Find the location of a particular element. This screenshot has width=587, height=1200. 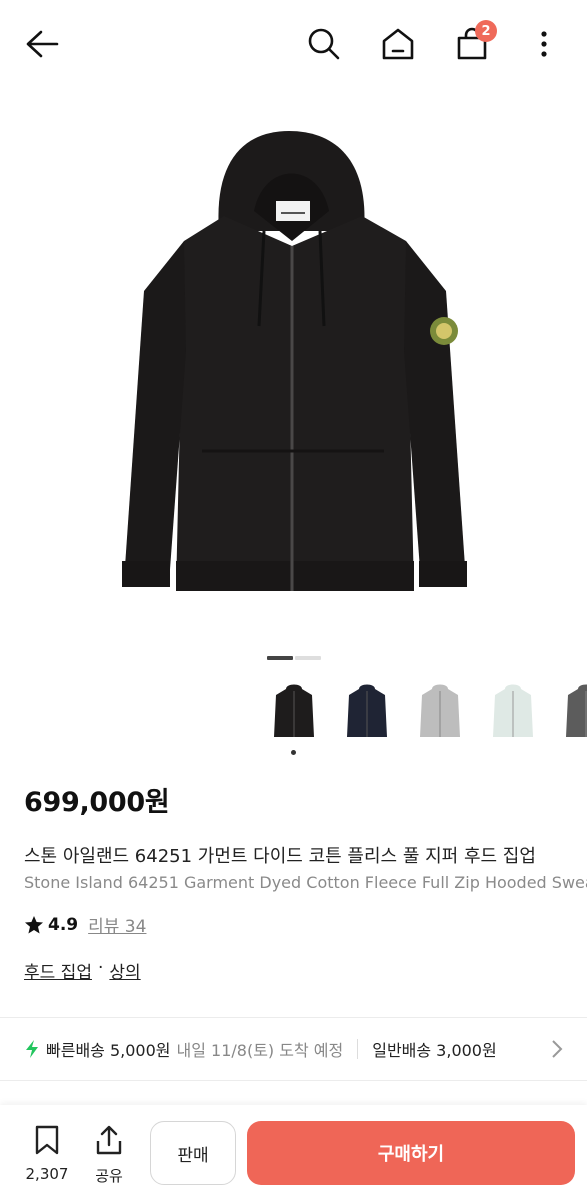

more-options-button is located at coordinates (544, 44).